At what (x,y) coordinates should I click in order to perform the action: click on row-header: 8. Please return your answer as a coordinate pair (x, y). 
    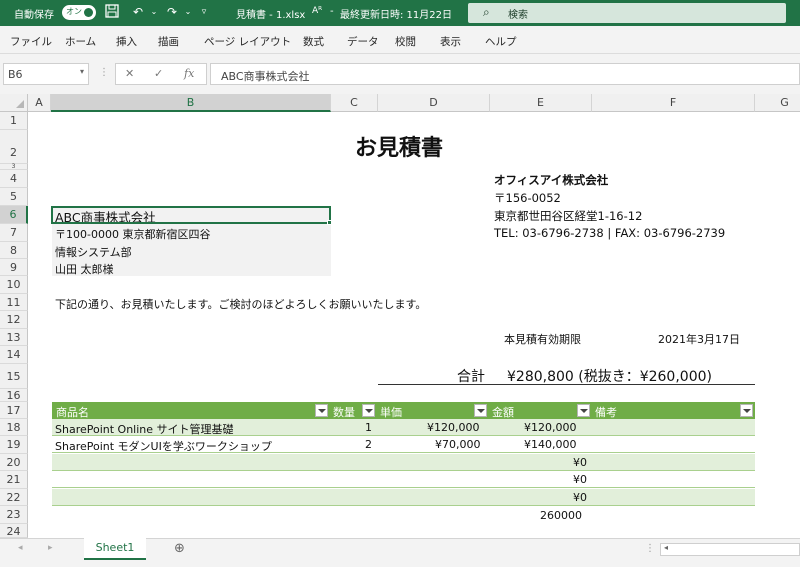
    Looking at the image, I should click on (14, 250).